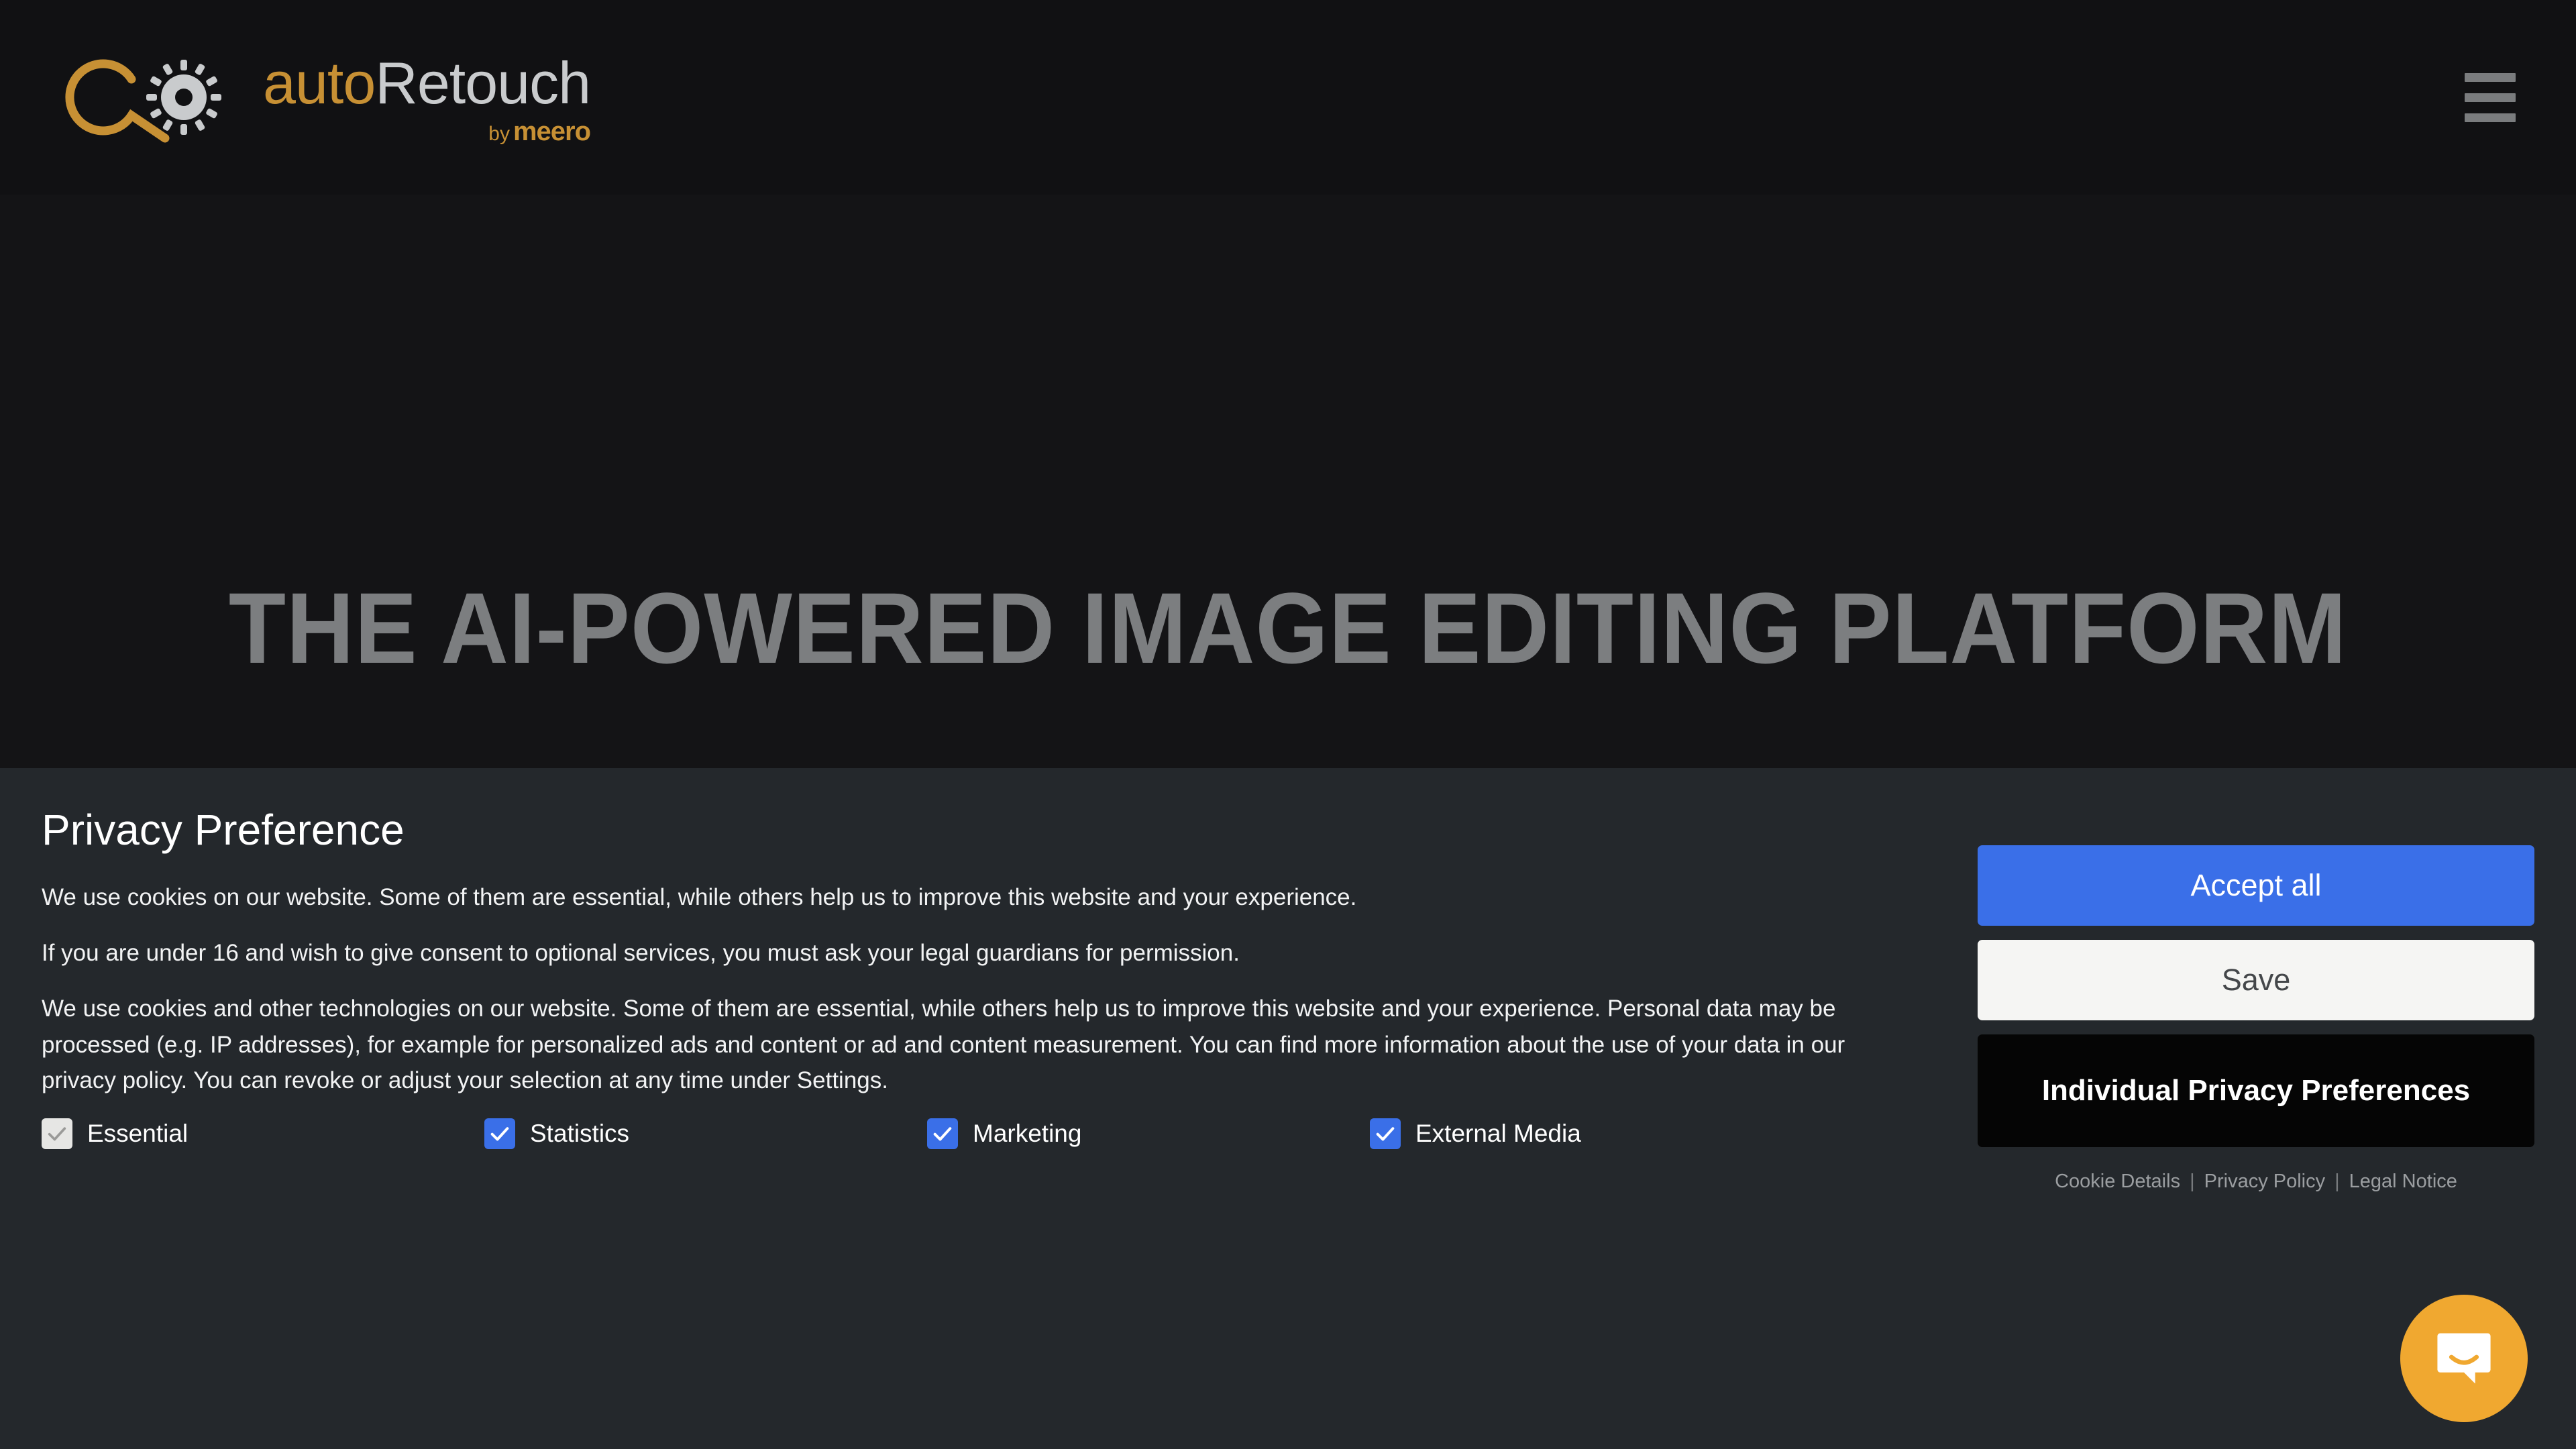 The image size is (2576, 1449). I want to click on brand-logo: autoRetouch by meero, so click(321, 97).